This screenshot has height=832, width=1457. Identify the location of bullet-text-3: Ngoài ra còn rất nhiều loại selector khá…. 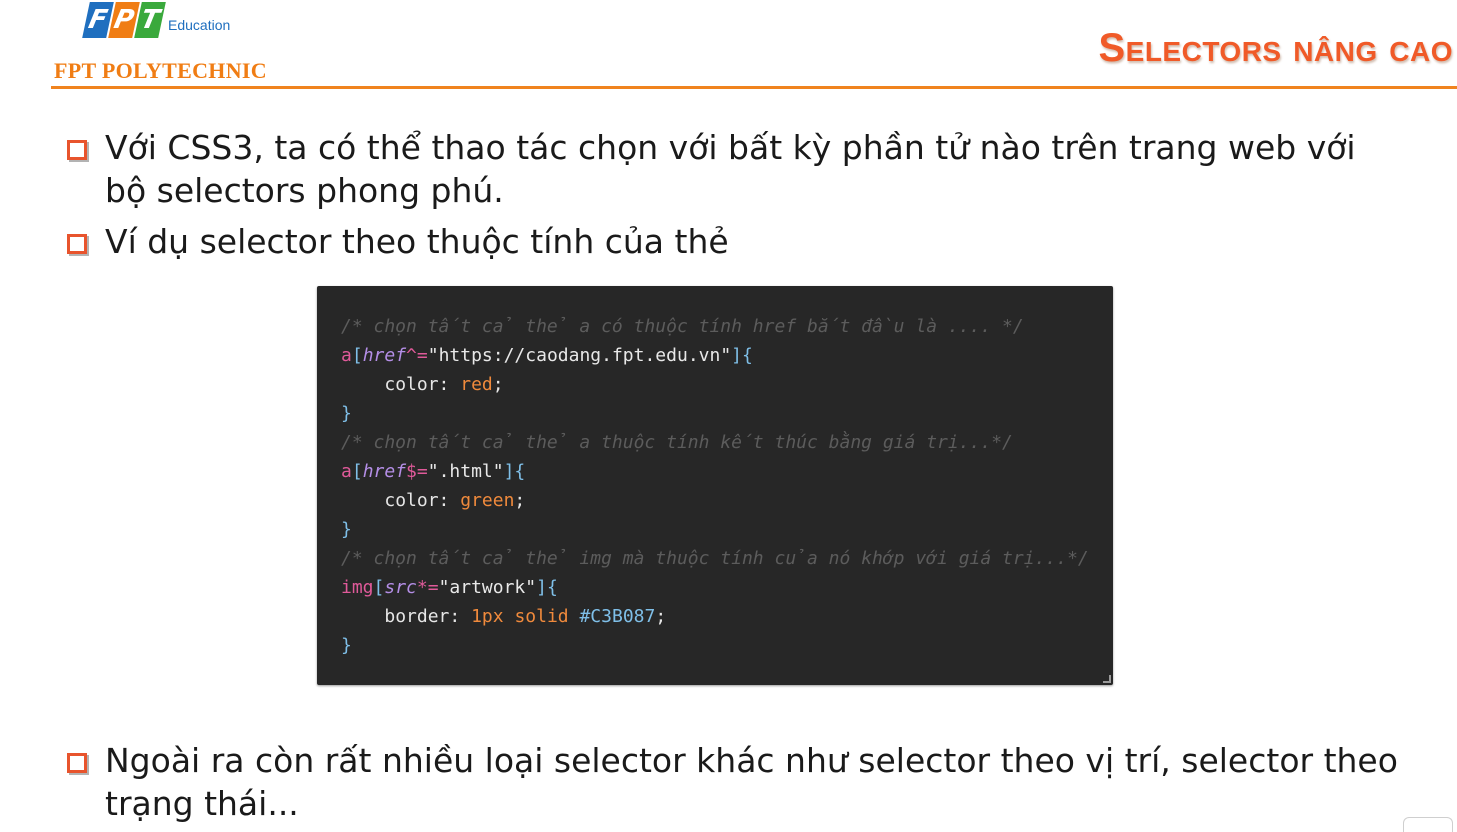
(751, 782).